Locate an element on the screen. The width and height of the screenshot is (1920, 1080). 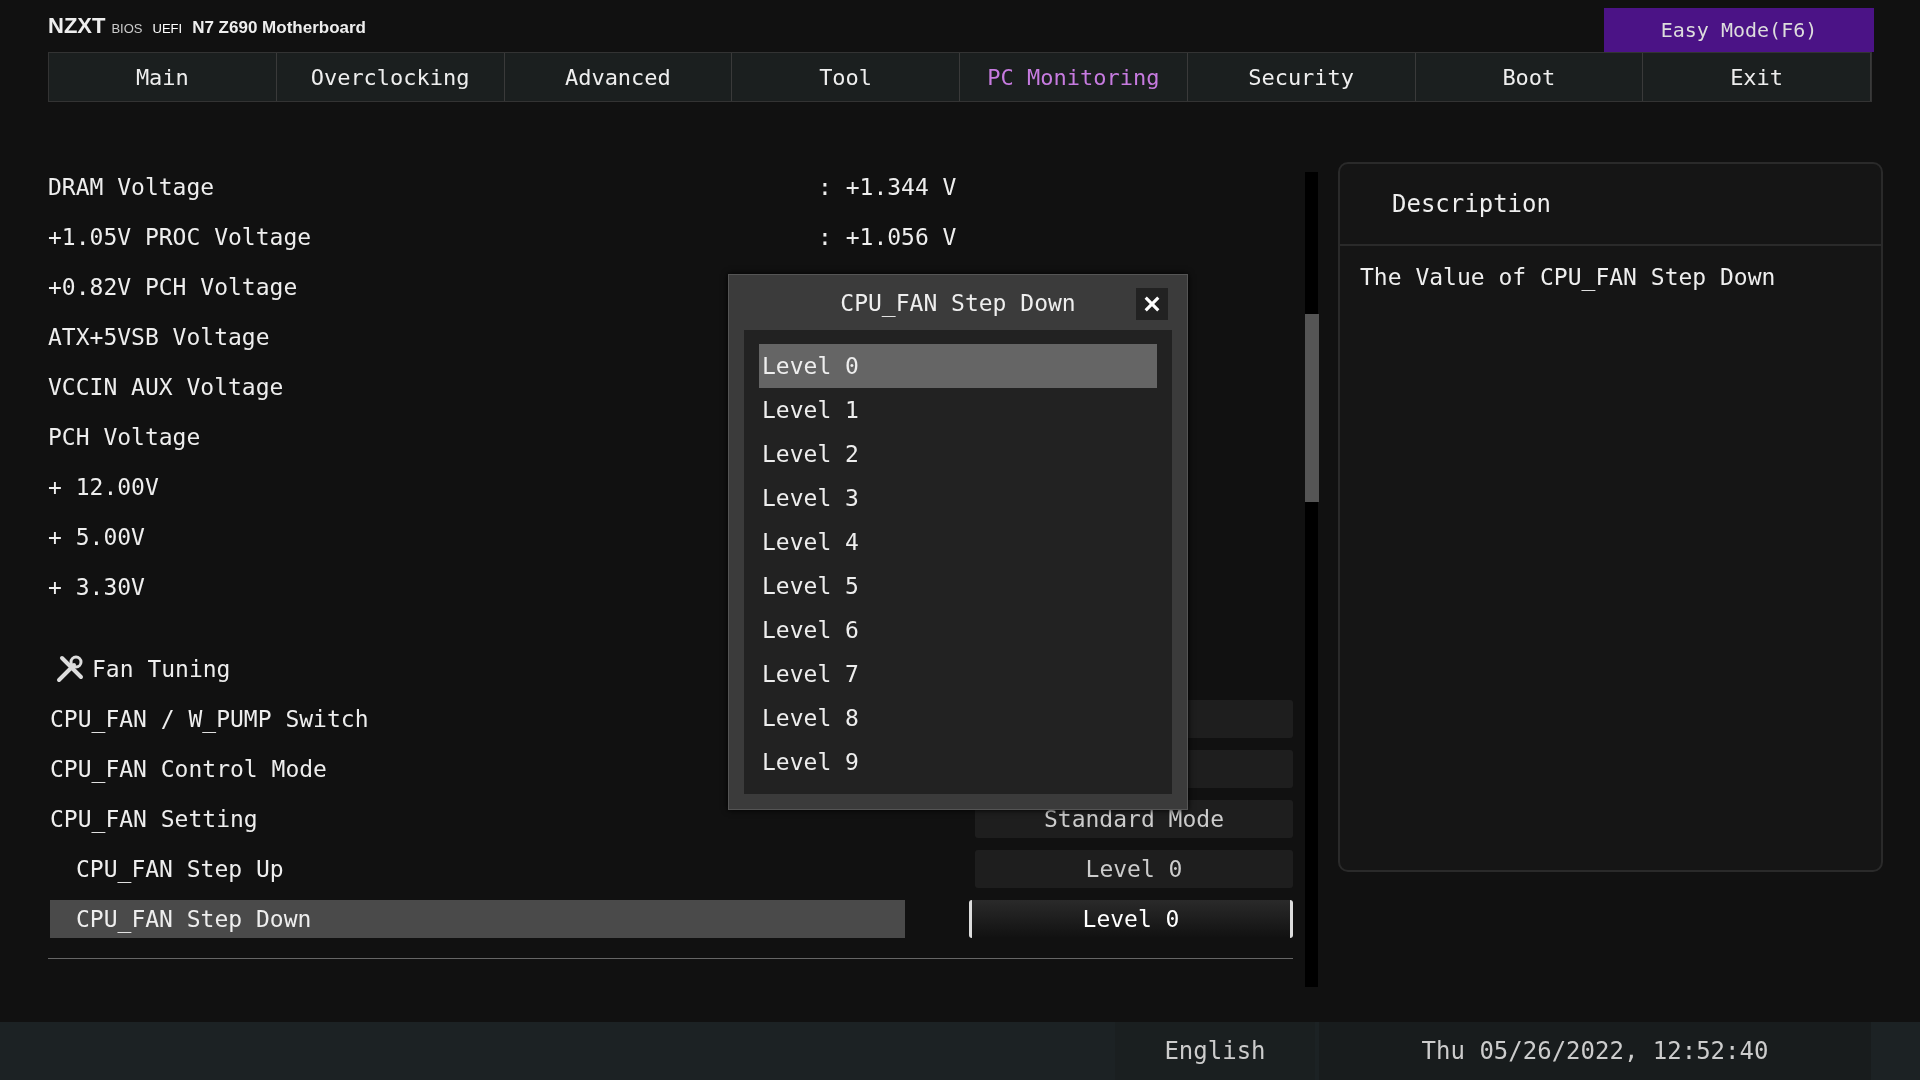
description-text: The Value of CPU_FAN Step Down is located at coordinates (1568, 278).